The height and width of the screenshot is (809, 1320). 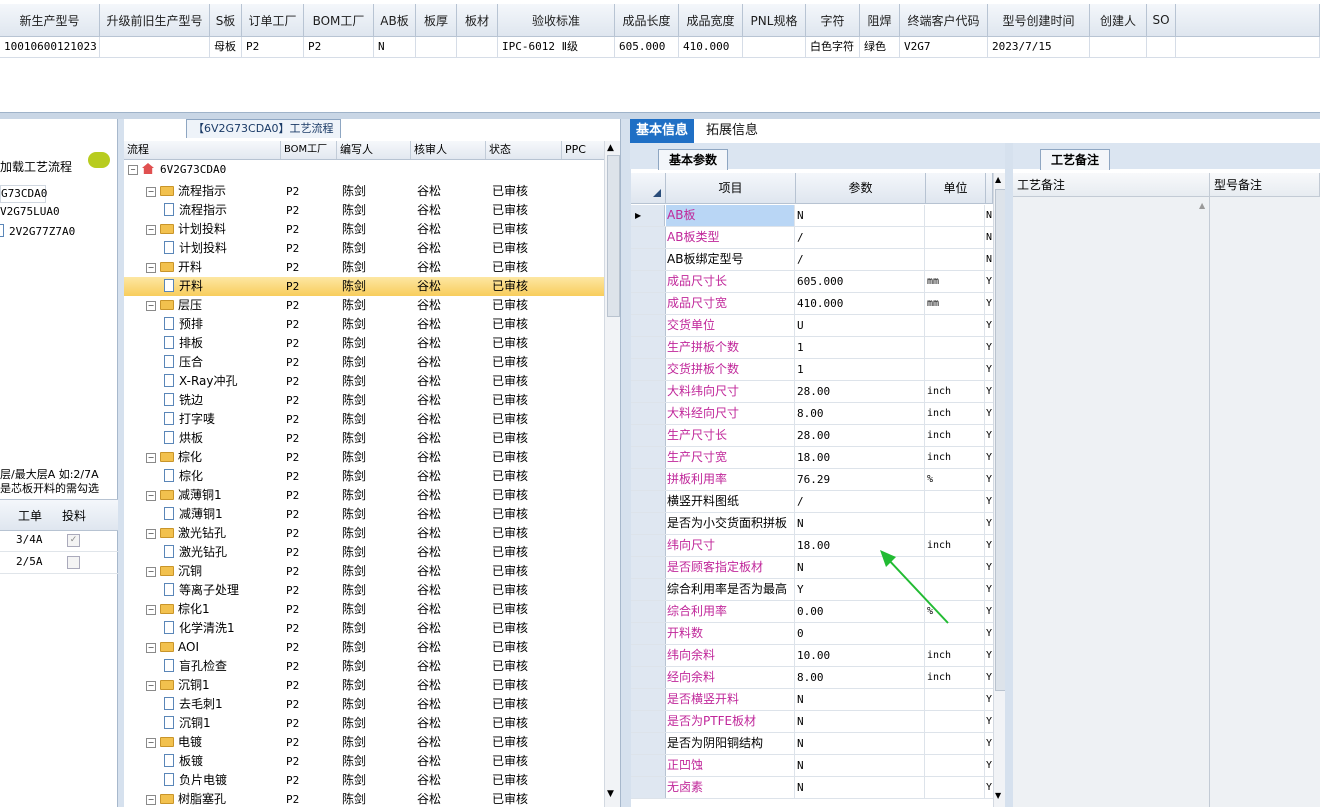 What do you see at coordinates (59, 541) in the screenshot?
I see `table-row: 3/4A ✓` at bounding box center [59, 541].